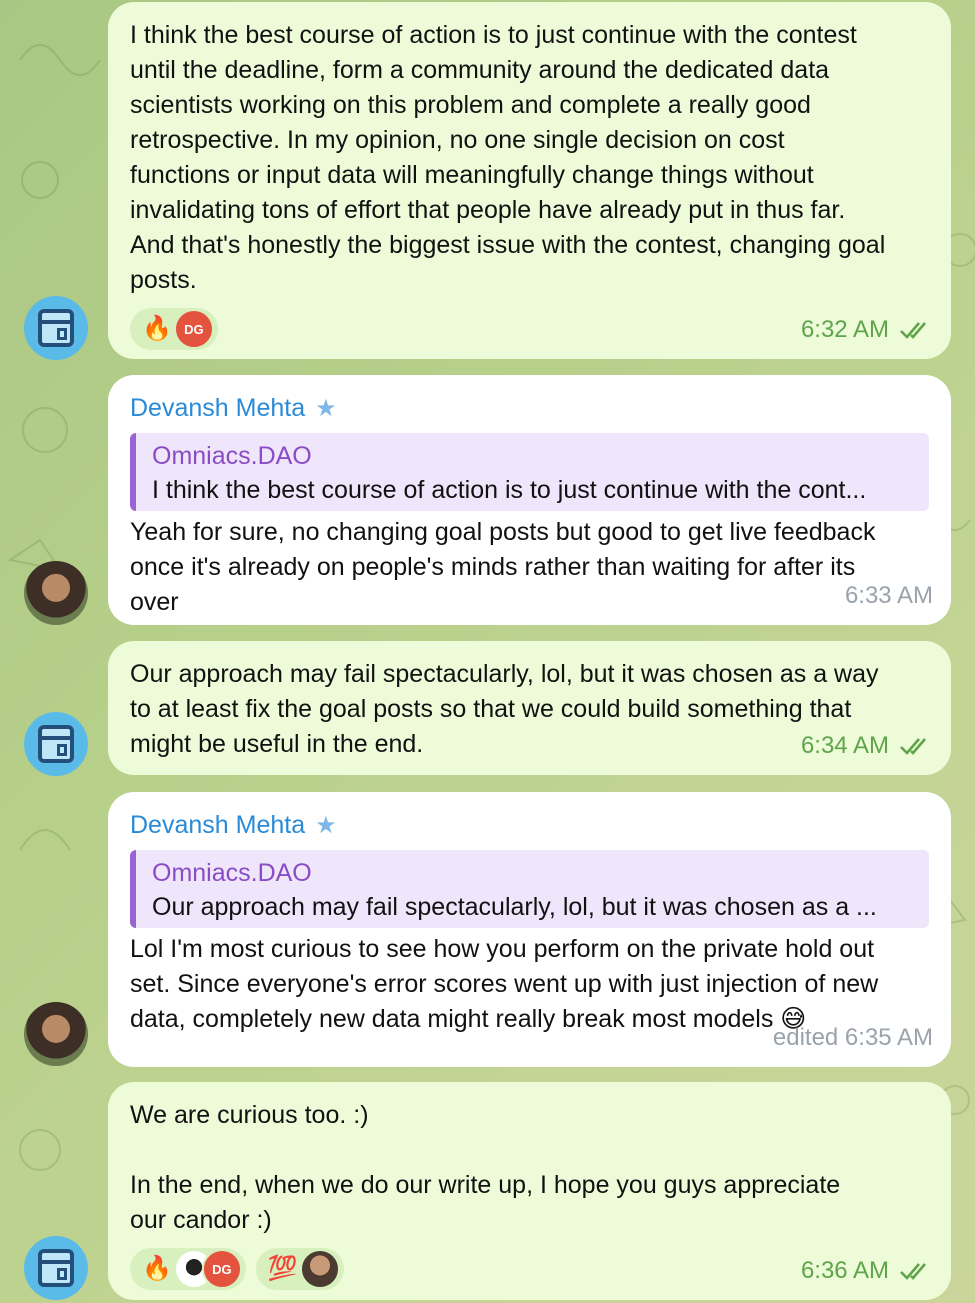  What do you see at coordinates (282, 1268) in the screenshot?
I see `hundred-emoji-icon: 💯` at bounding box center [282, 1268].